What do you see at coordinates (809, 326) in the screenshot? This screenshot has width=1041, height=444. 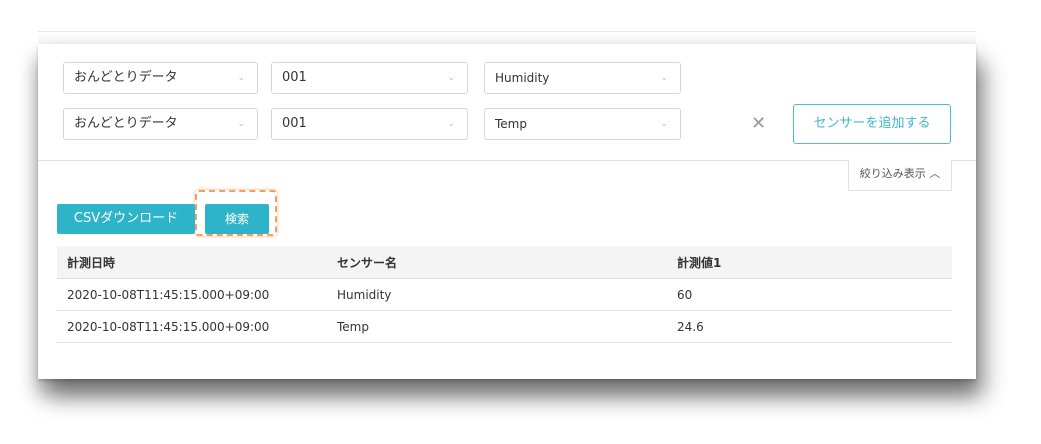 I see `cell-value1: 24.6` at bounding box center [809, 326].